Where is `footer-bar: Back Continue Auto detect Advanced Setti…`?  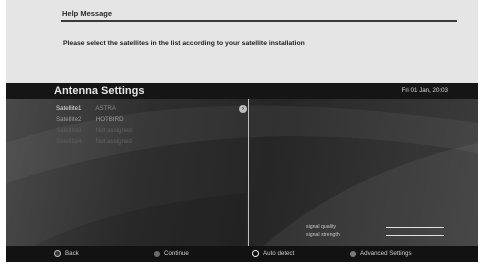 footer-bar: Back Continue Auto detect Advanced Setti… is located at coordinates (242, 254).